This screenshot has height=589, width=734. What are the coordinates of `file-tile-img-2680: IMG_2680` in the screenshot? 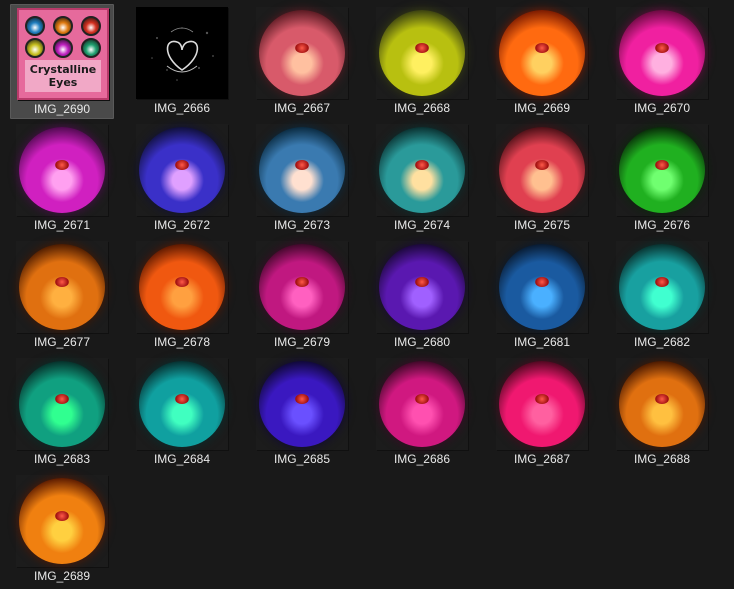 It's located at (422, 295).